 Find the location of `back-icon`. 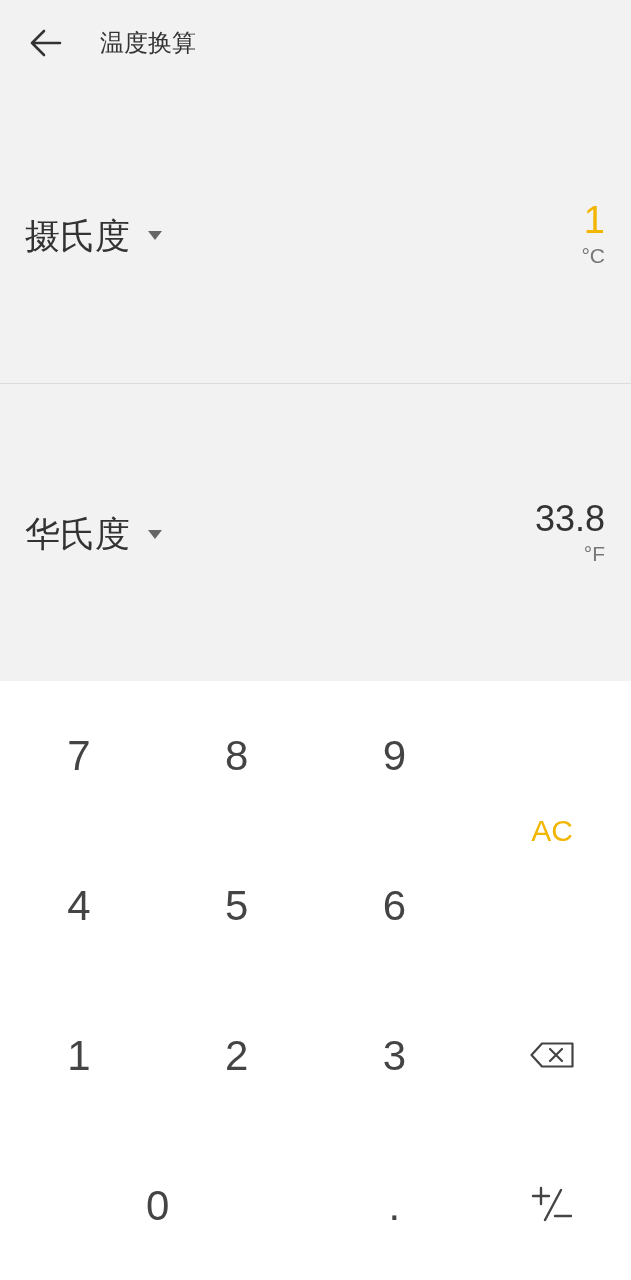

back-icon is located at coordinates (45, 42).